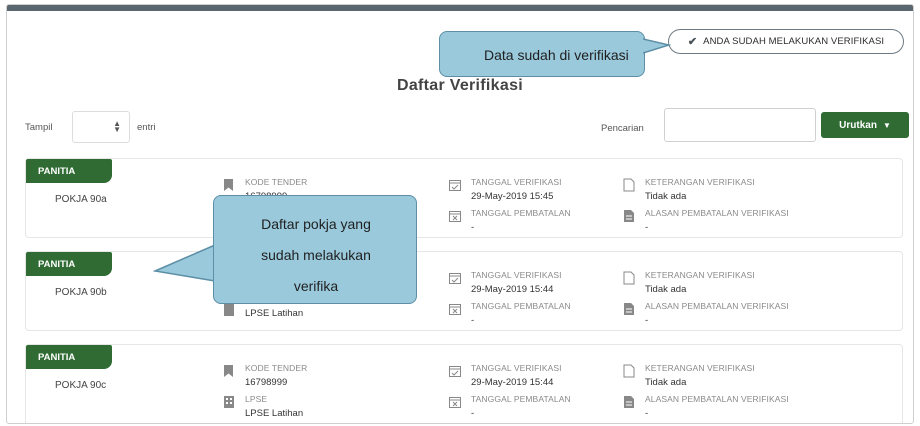 The image size is (920, 426). I want to click on sort-button: Urutkan ▼, so click(865, 125).